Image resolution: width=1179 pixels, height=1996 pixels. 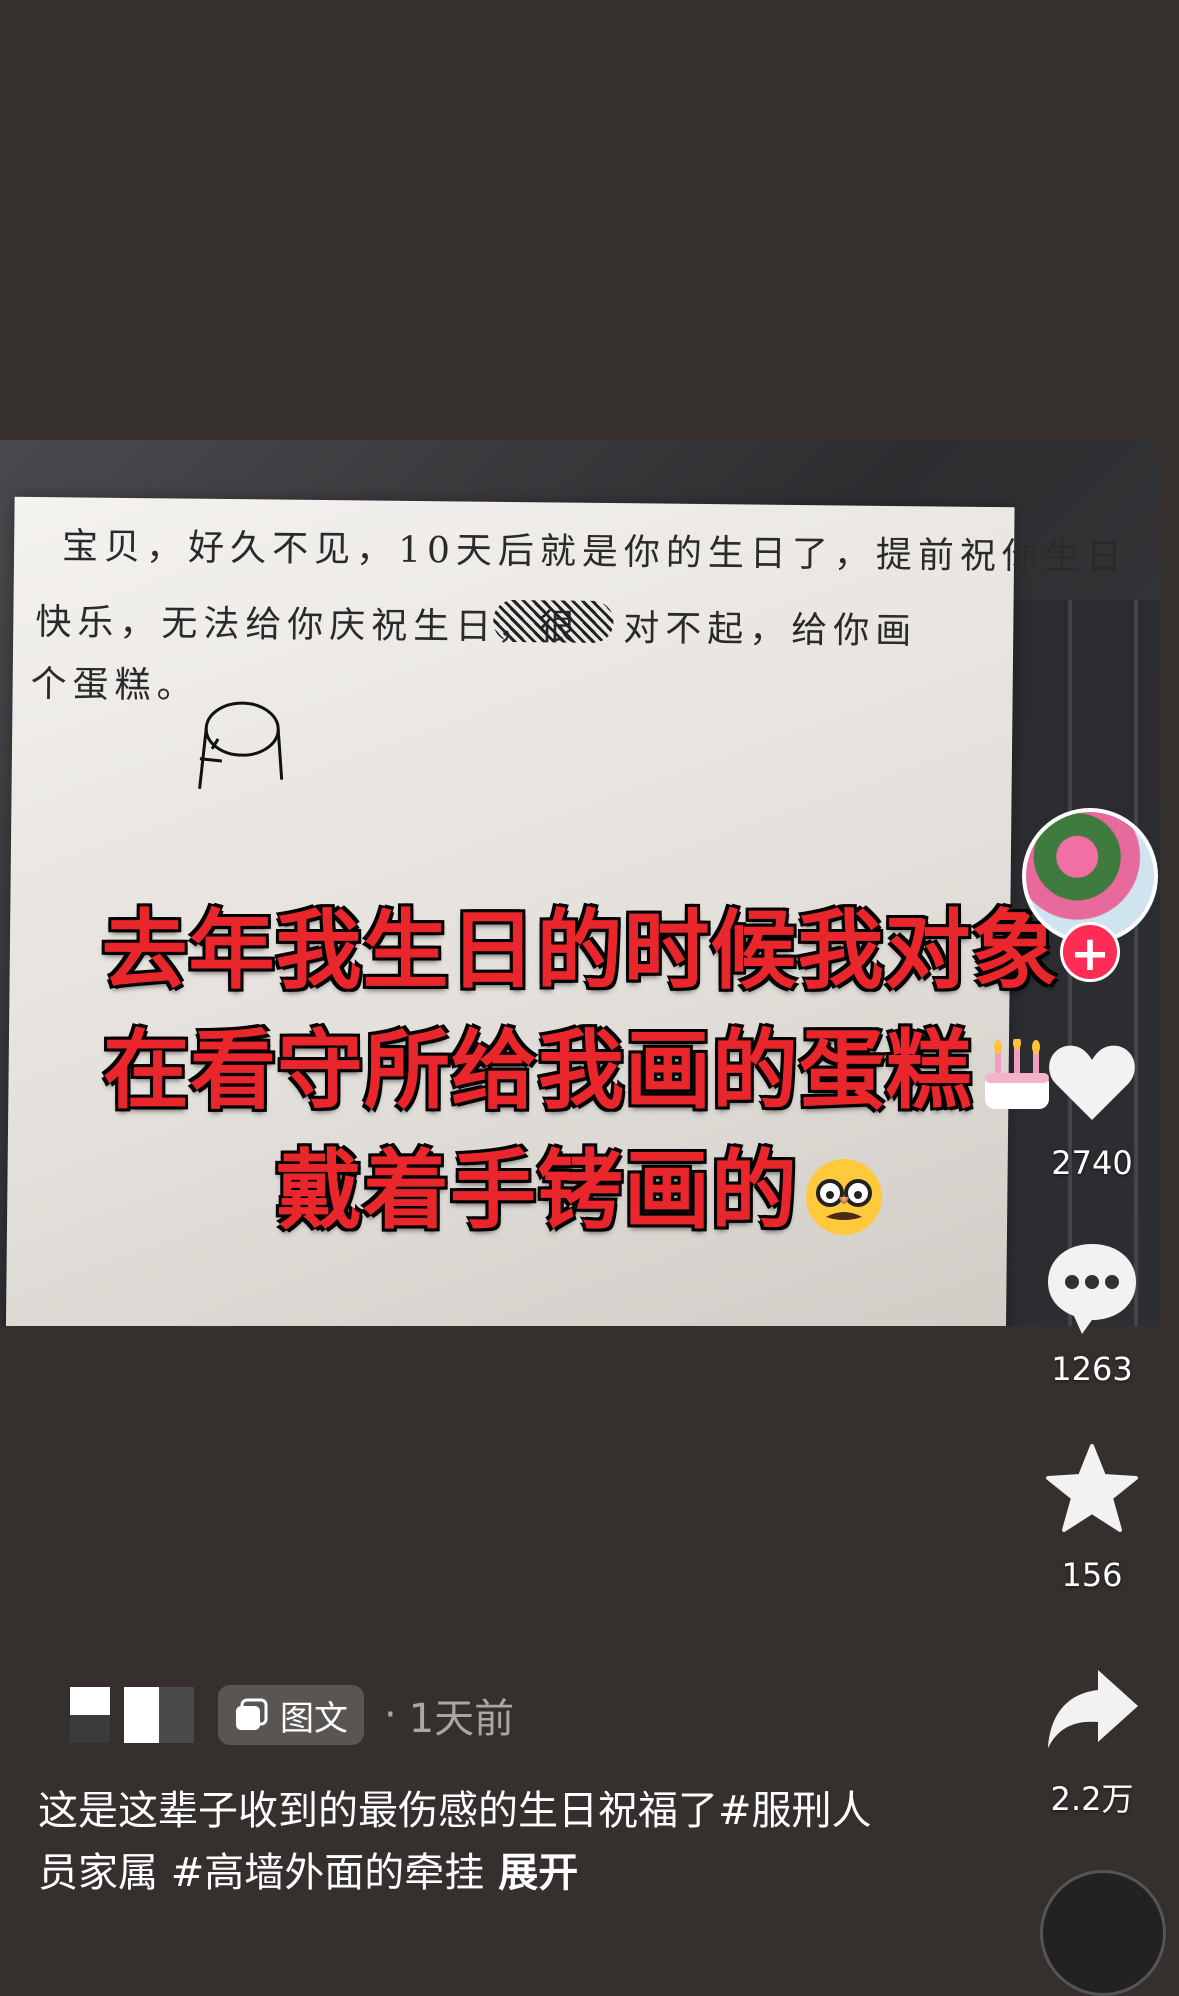 I want to click on scribble-mark, so click(x=553, y=621).